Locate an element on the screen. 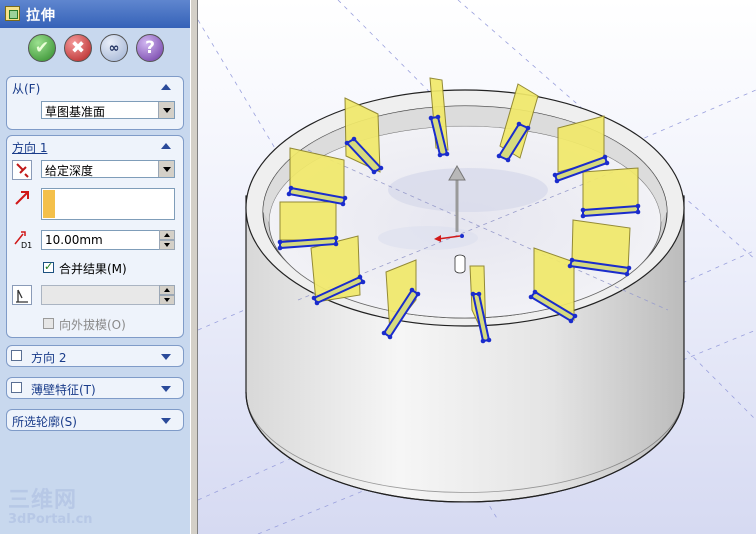  svg-text: D1 is located at coordinates (26, 245).